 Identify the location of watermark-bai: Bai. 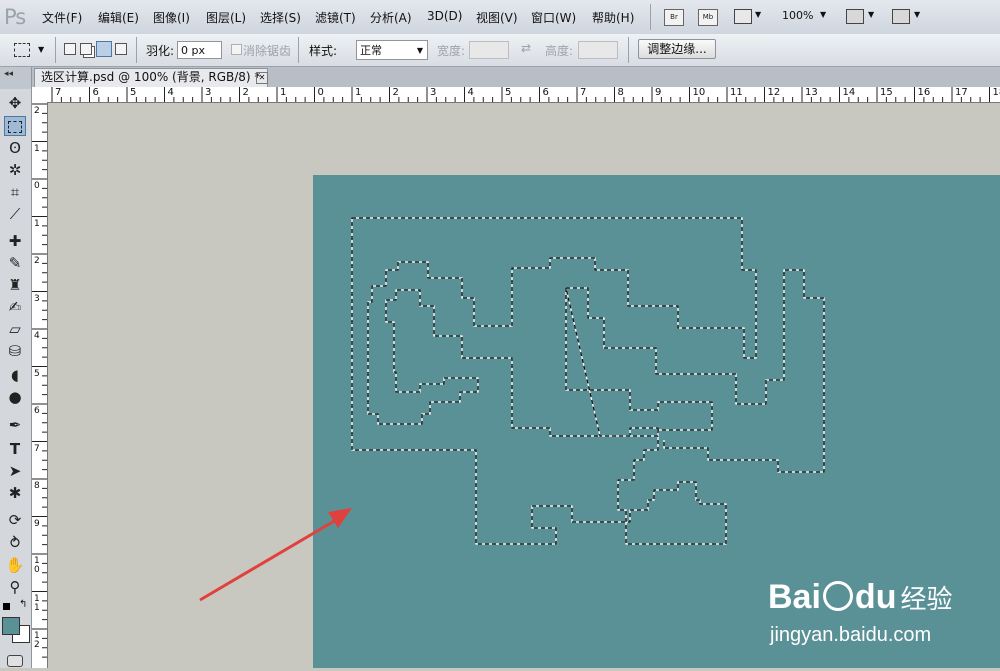
(794, 597).